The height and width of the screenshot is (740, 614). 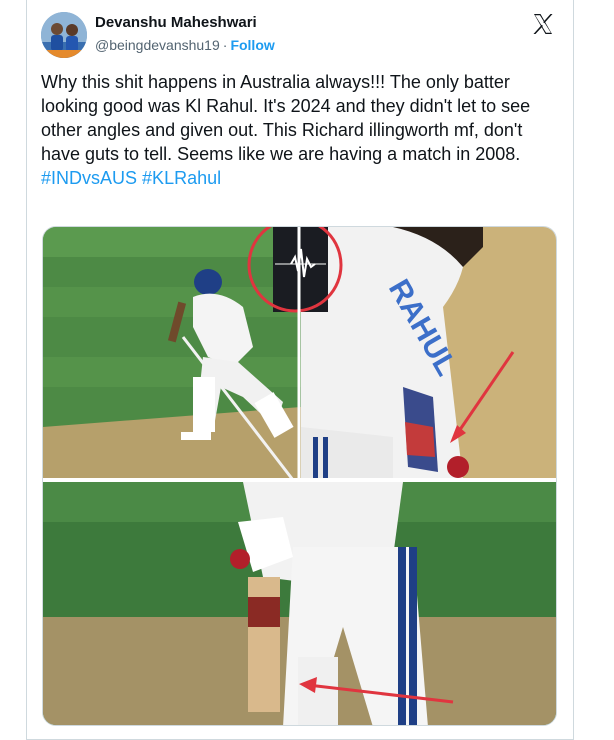 I want to click on hashtag-indvsaus: #INDvsAUS, so click(x=89, y=178).